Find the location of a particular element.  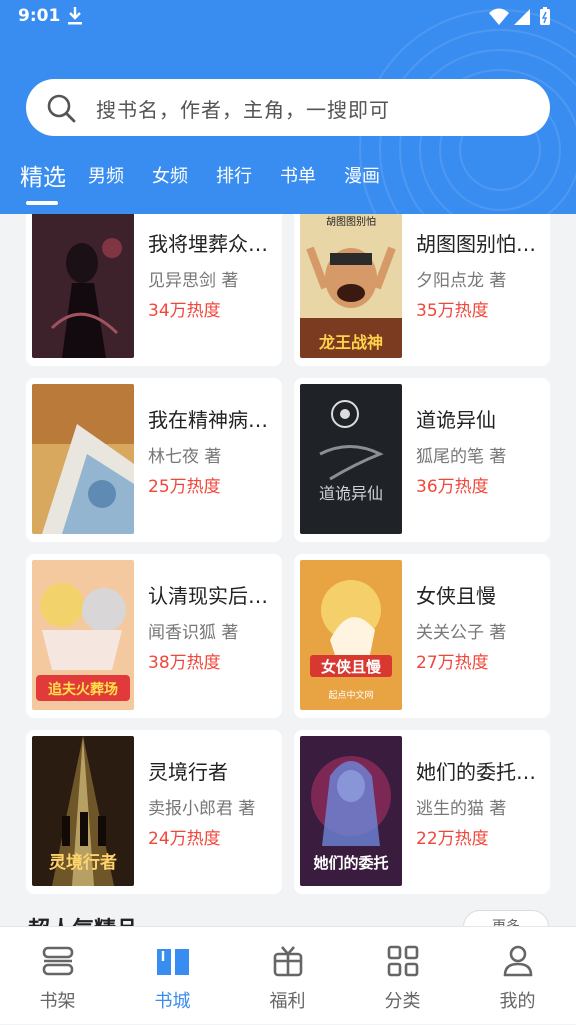

tab-female: 女频 is located at coordinates (170, 175).